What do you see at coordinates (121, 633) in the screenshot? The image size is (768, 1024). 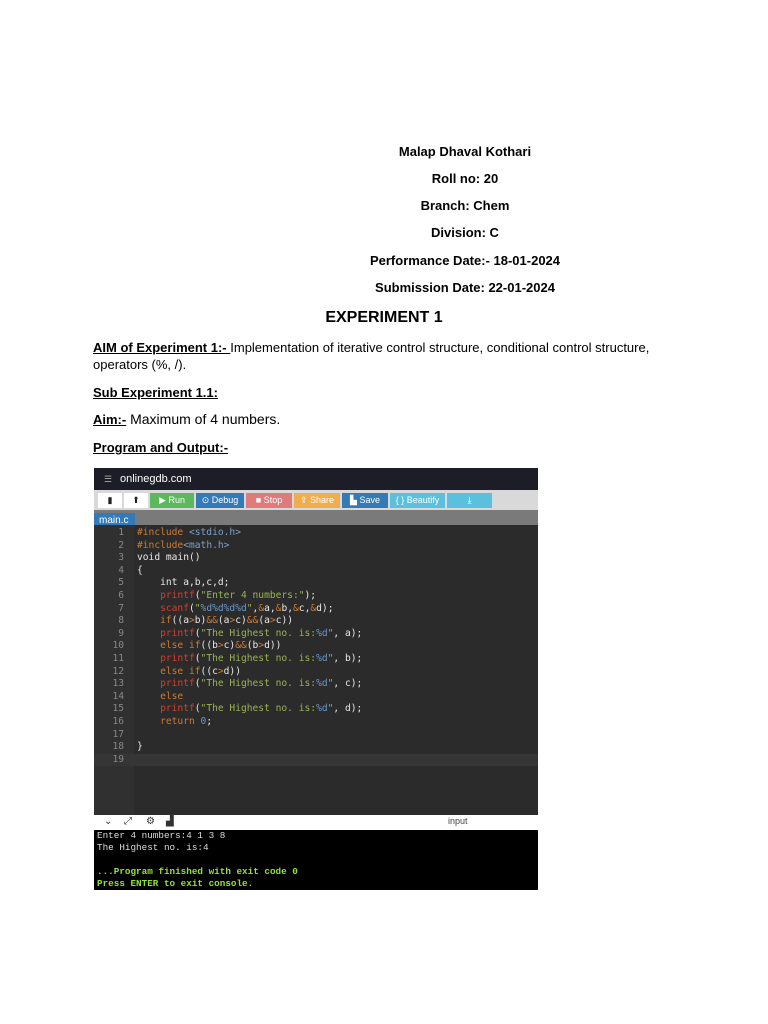 I see `line-number: 9` at bounding box center [121, 633].